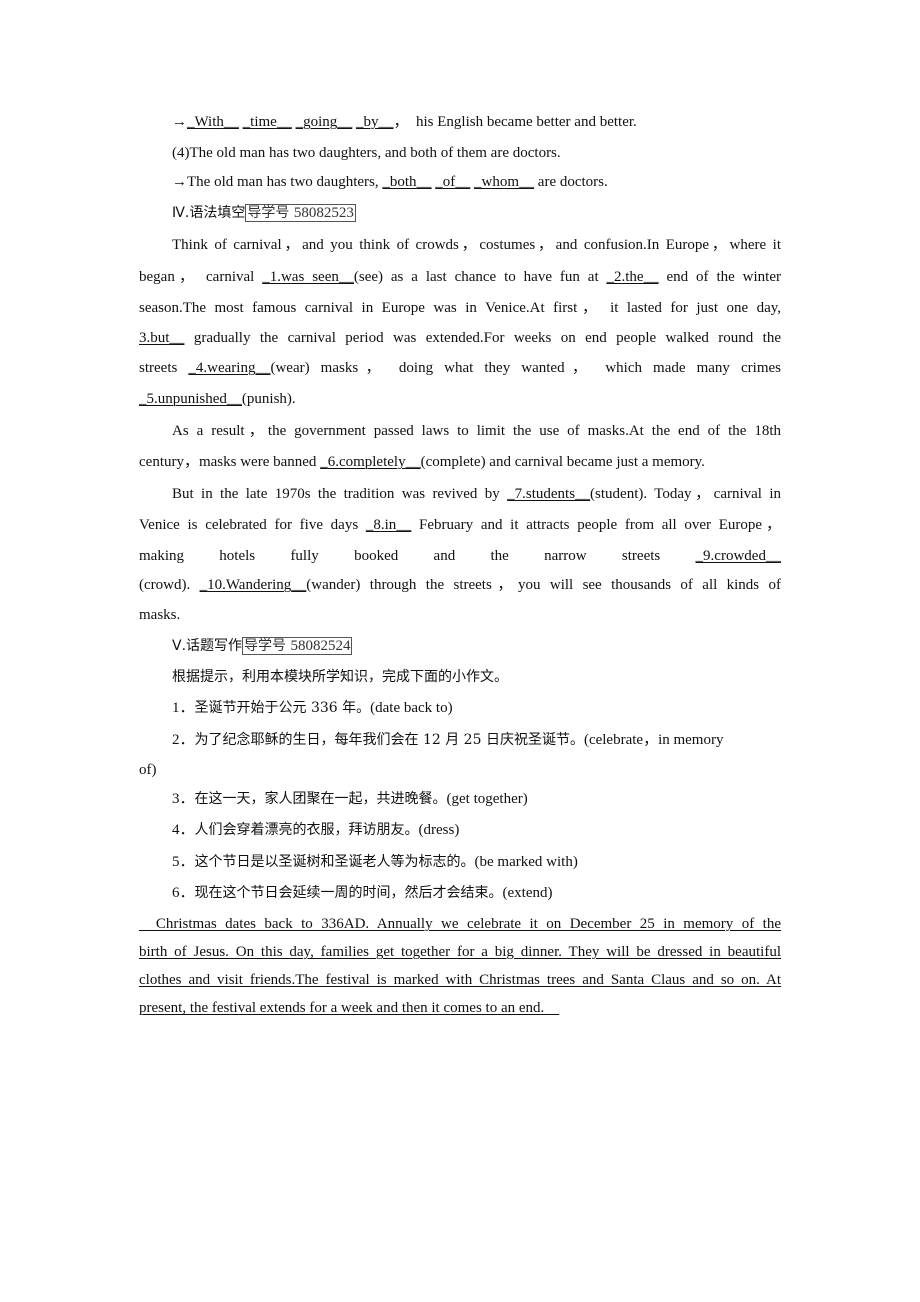  Describe the element at coordinates (453, 182) in the screenshot. I see `answer-blank: _of__` at that location.